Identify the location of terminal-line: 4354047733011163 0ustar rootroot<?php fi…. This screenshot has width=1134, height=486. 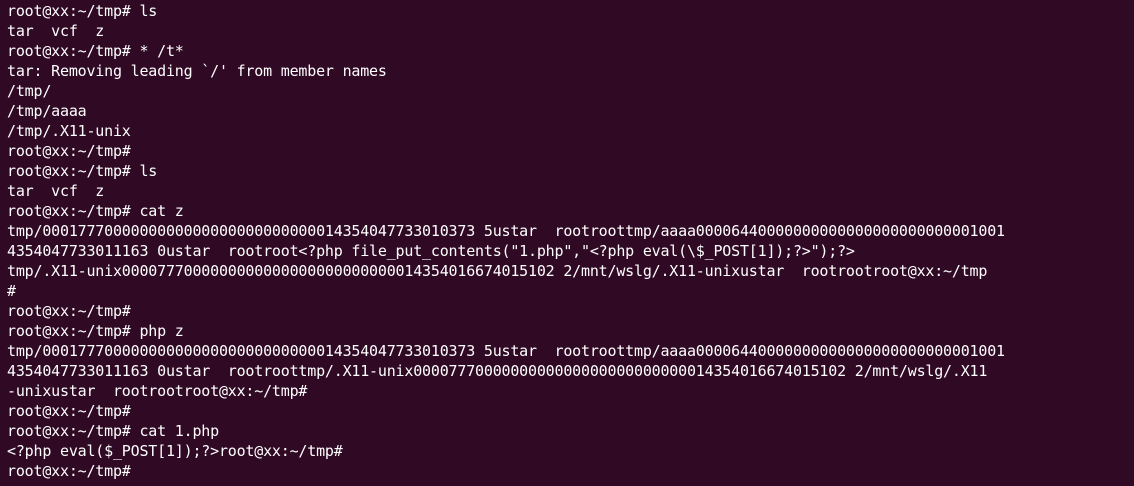
(431, 251).